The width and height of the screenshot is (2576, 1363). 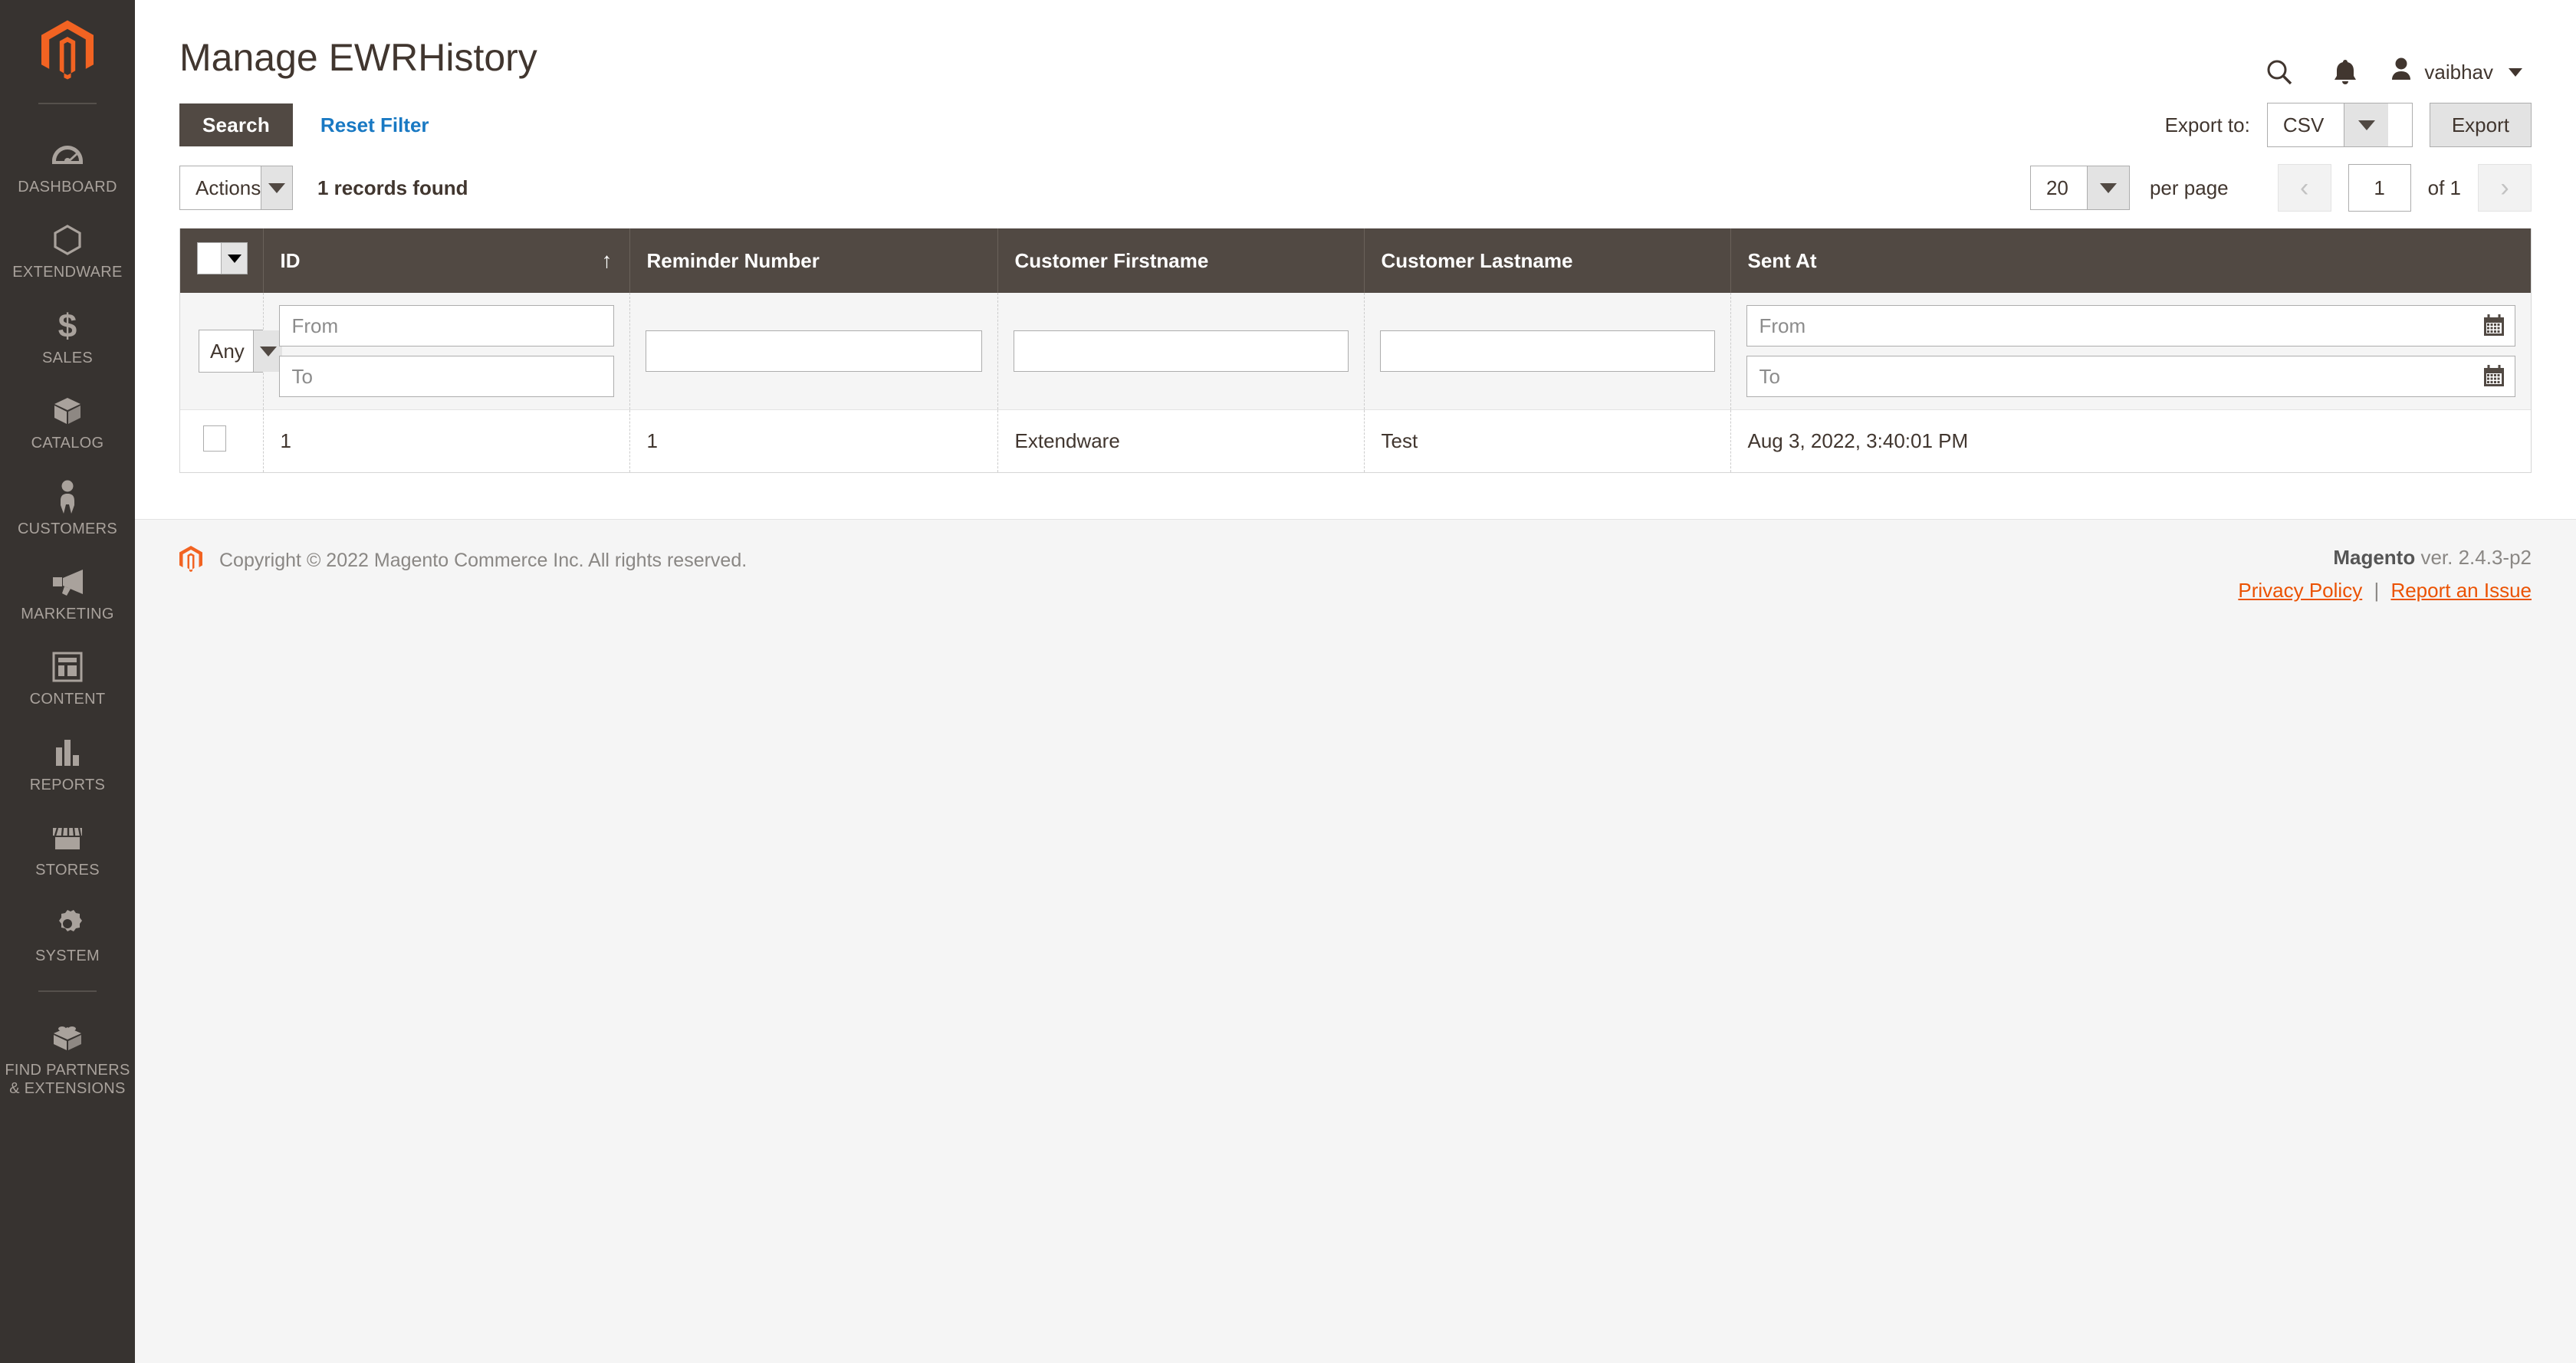 I want to click on column-header-customer-lastname: Customer Lastname, so click(x=1548, y=260).